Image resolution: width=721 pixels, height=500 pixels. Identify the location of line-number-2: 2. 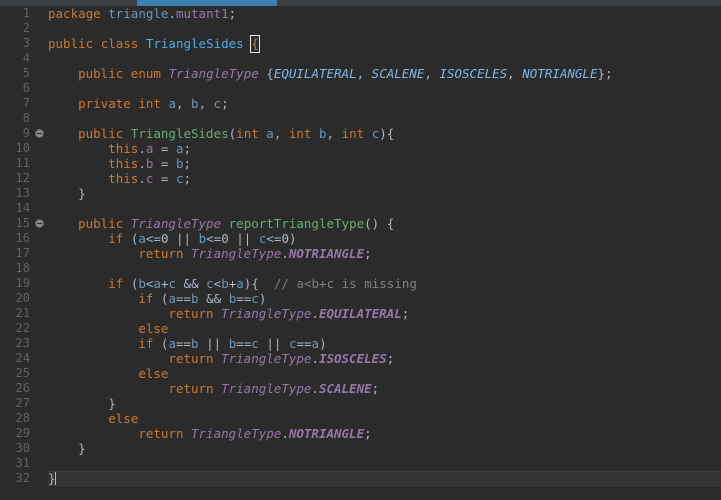
(24, 28).